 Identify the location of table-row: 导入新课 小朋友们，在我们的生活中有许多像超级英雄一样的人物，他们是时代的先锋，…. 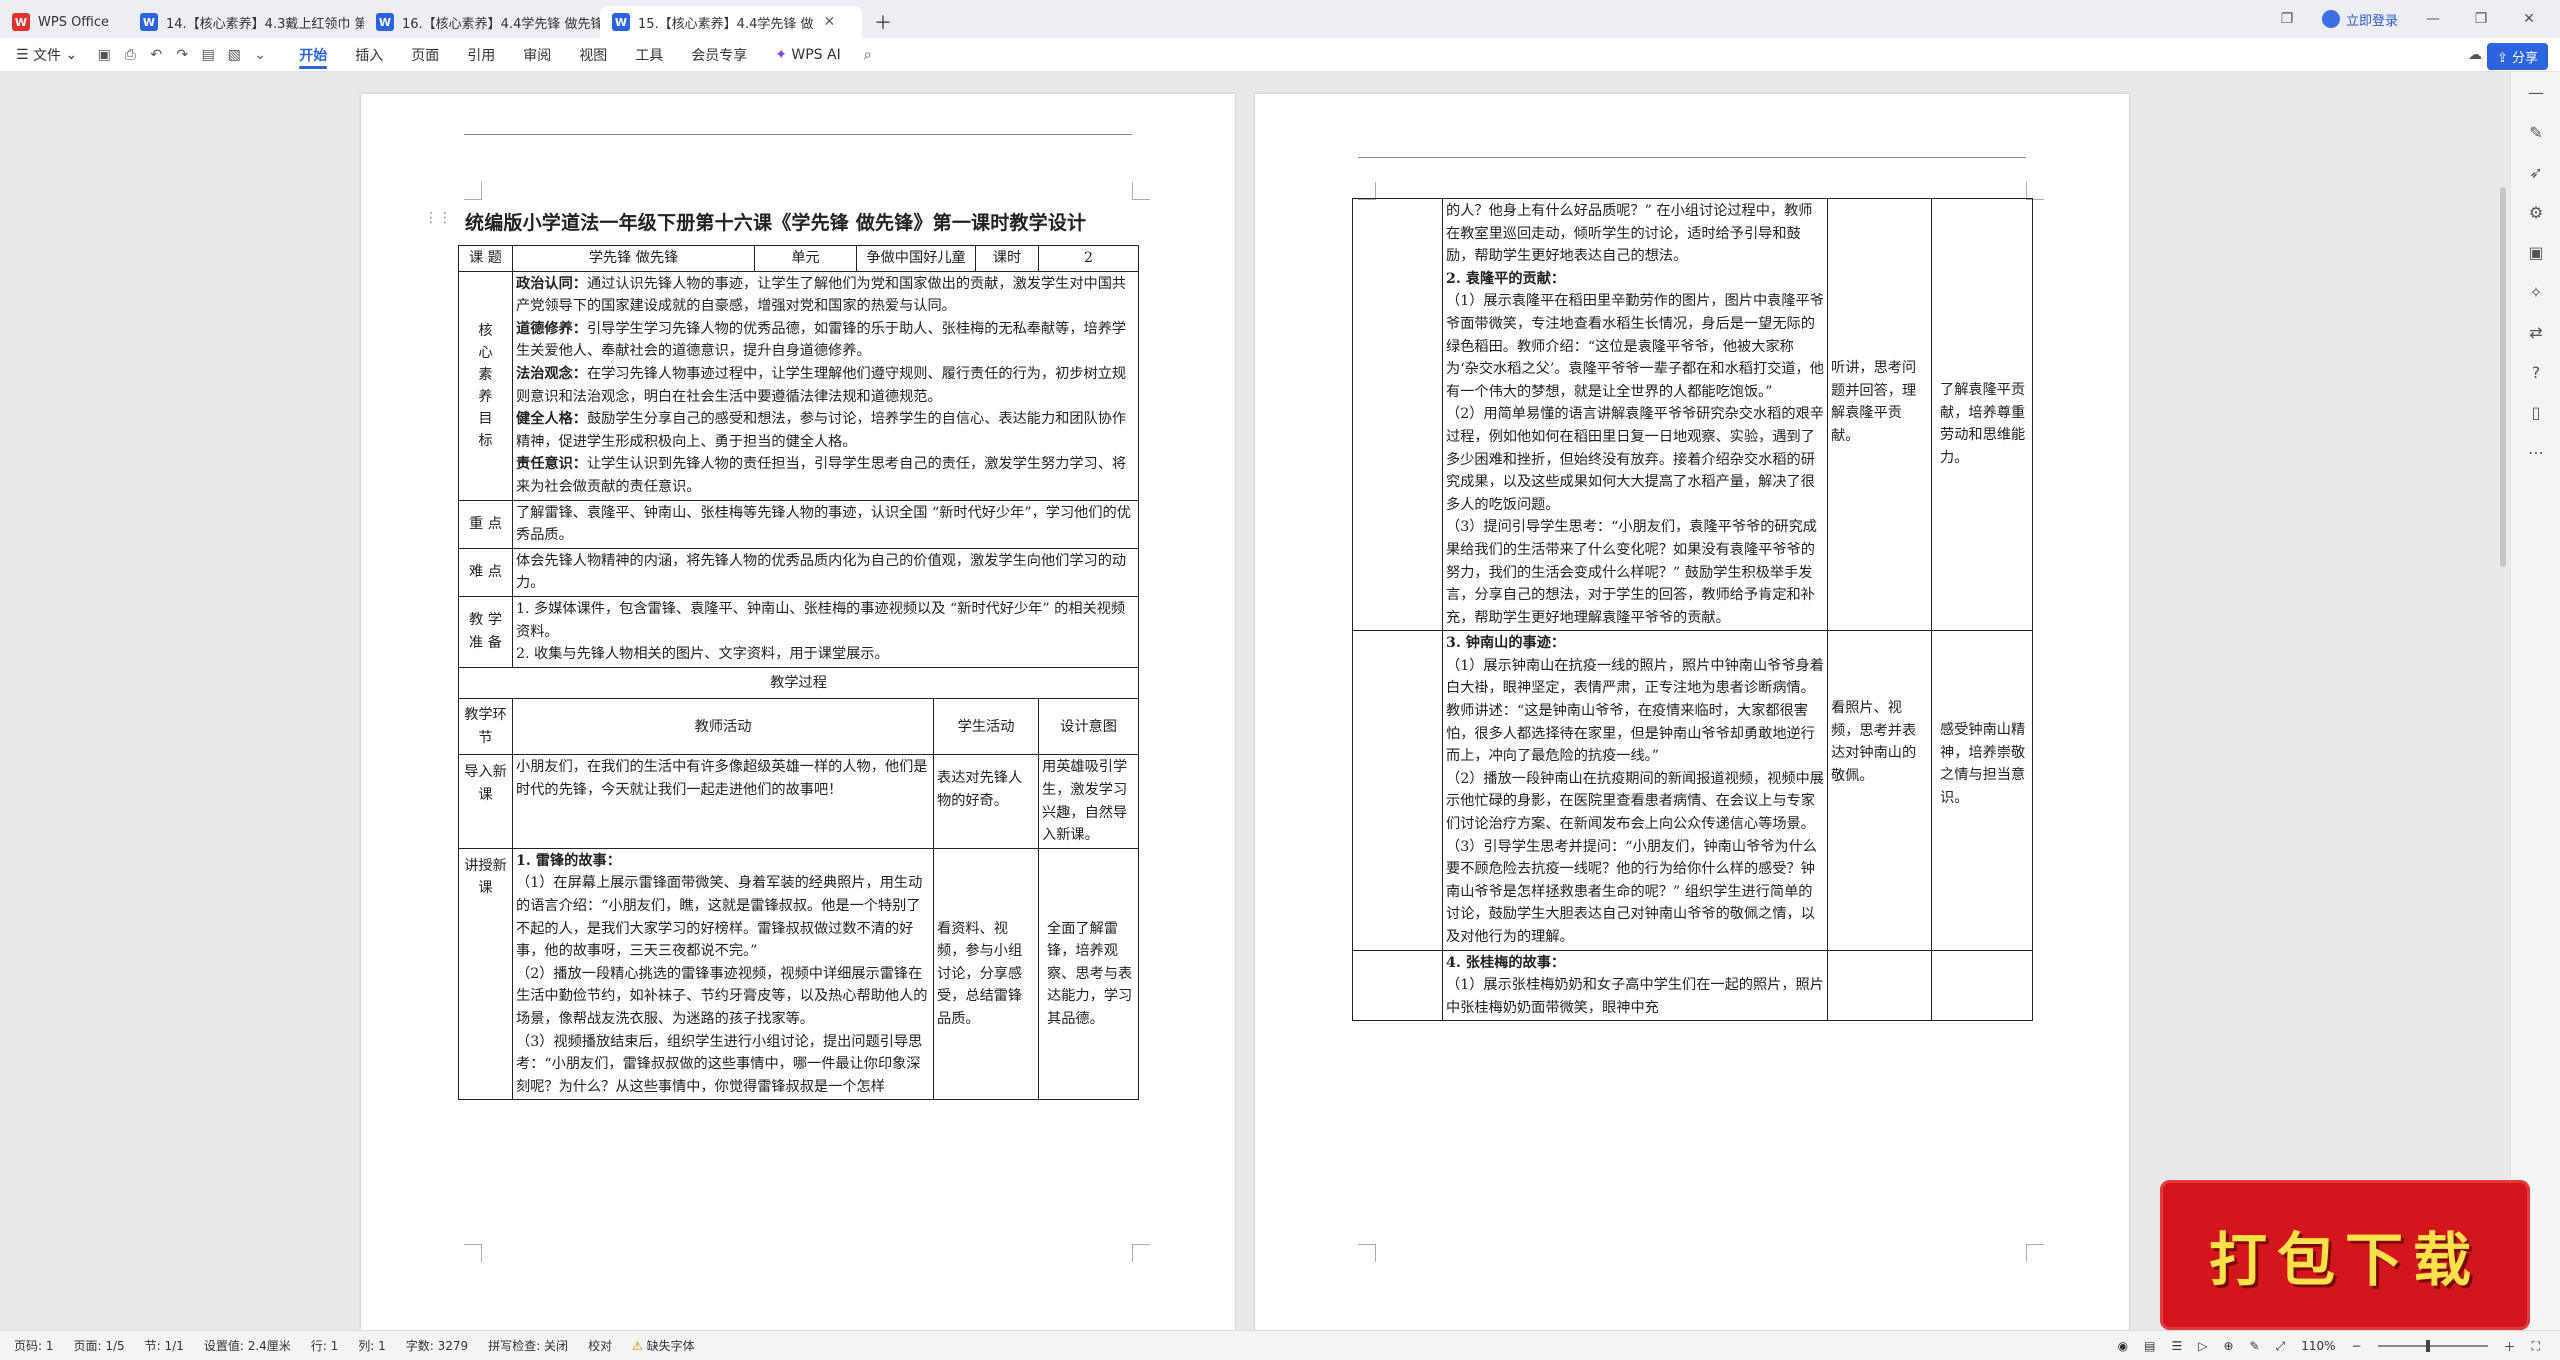
(799, 801).